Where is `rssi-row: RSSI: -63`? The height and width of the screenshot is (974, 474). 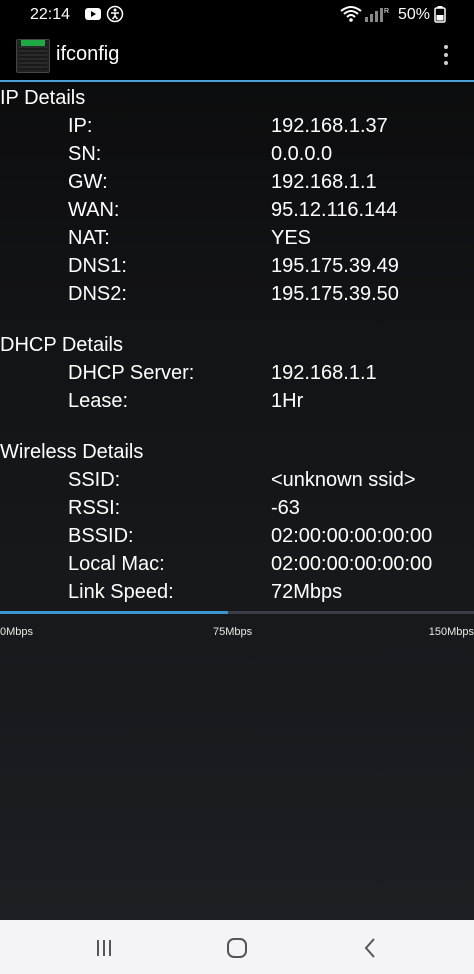
rssi-row: RSSI: -63 is located at coordinates (237, 511).